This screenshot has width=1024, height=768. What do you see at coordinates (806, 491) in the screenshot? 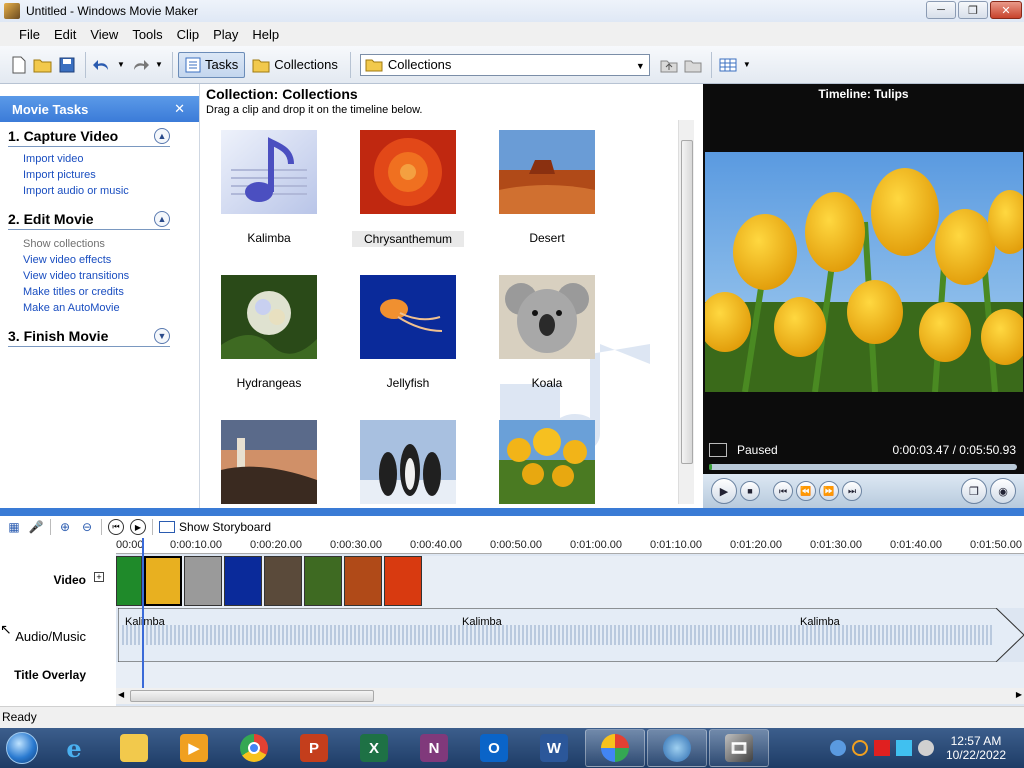
I see `rewind-button: ⏪` at bounding box center [806, 491].